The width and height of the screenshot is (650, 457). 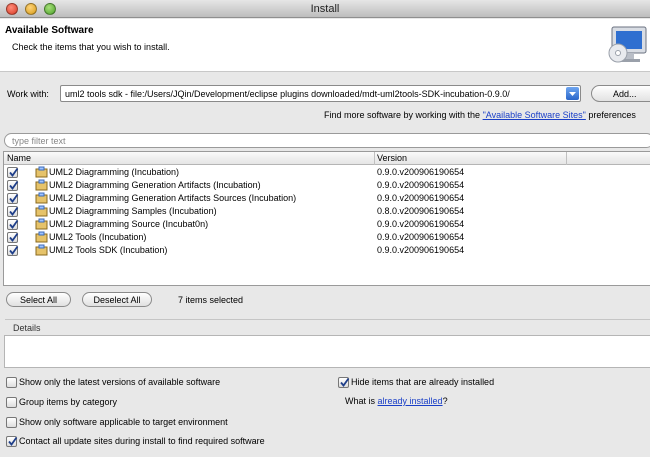 What do you see at coordinates (114, 172) in the screenshot?
I see `row-name: UML2 Diagramming (Incubation)` at bounding box center [114, 172].